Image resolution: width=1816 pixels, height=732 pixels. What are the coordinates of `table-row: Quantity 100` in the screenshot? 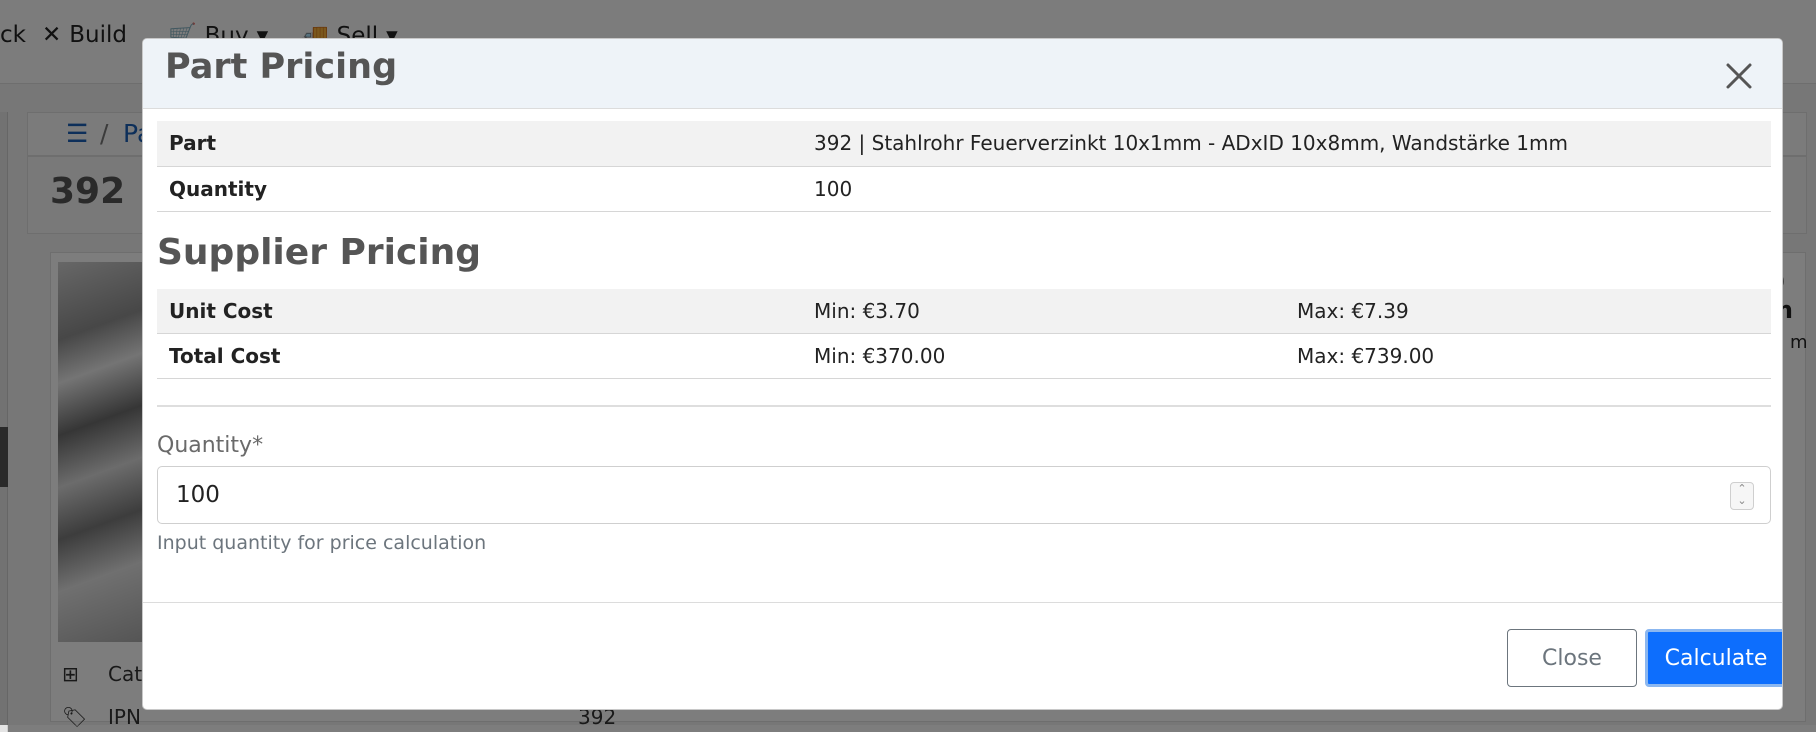 It's located at (964, 189).